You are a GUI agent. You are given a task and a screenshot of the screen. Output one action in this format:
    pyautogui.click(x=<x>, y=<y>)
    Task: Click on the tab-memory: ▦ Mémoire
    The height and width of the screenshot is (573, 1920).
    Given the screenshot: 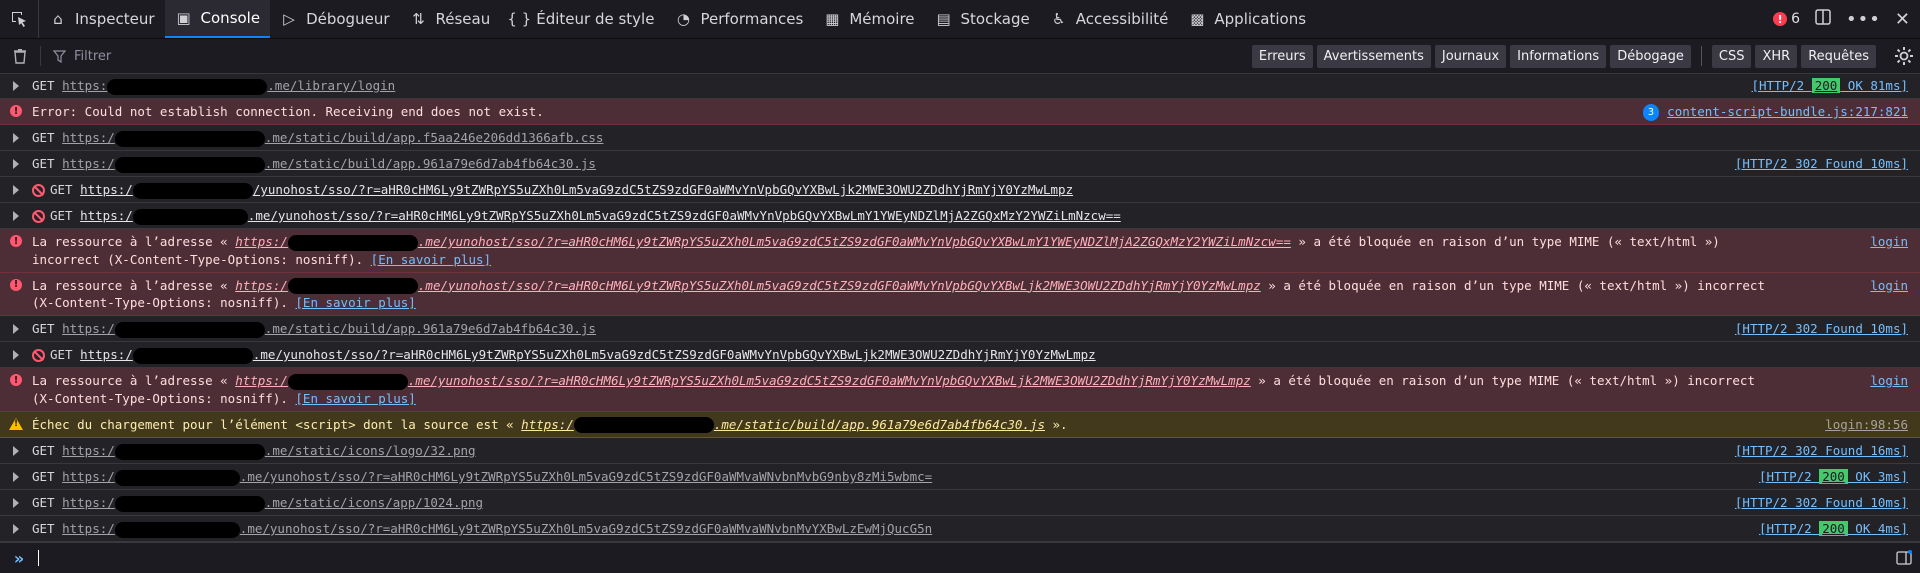 What is the action you would take?
    pyautogui.click(x=868, y=19)
    